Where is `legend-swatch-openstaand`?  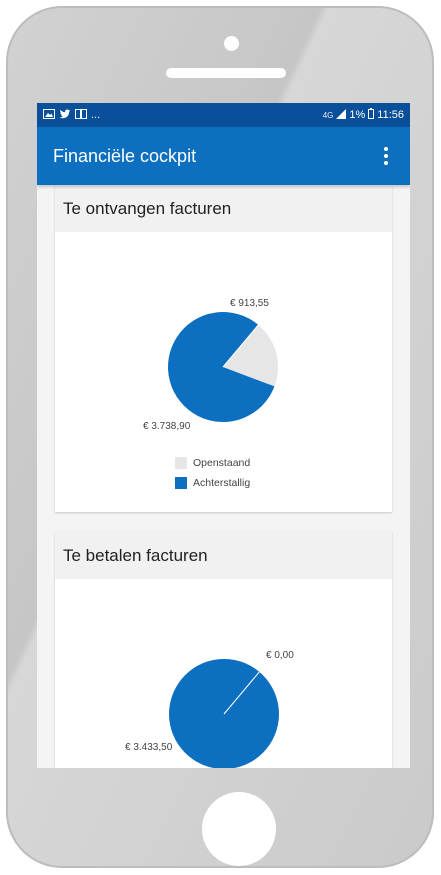
legend-swatch-openstaand is located at coordinates (181, 463).